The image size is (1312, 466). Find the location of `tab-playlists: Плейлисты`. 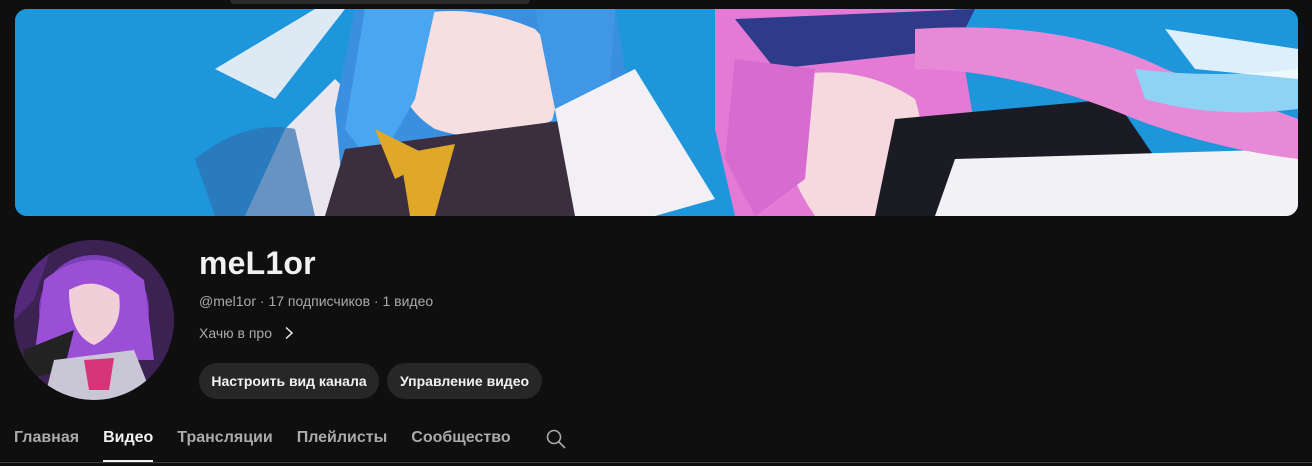

tab-playlists: Плейлисты is located at coordinates (342, 443).